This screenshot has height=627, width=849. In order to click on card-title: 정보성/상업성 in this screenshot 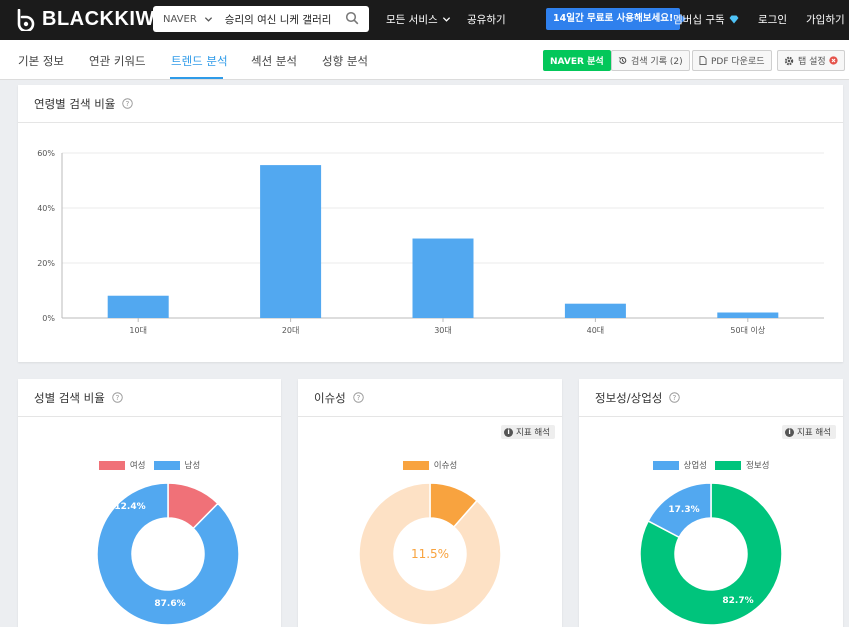, I will do `click(629, 397)`.